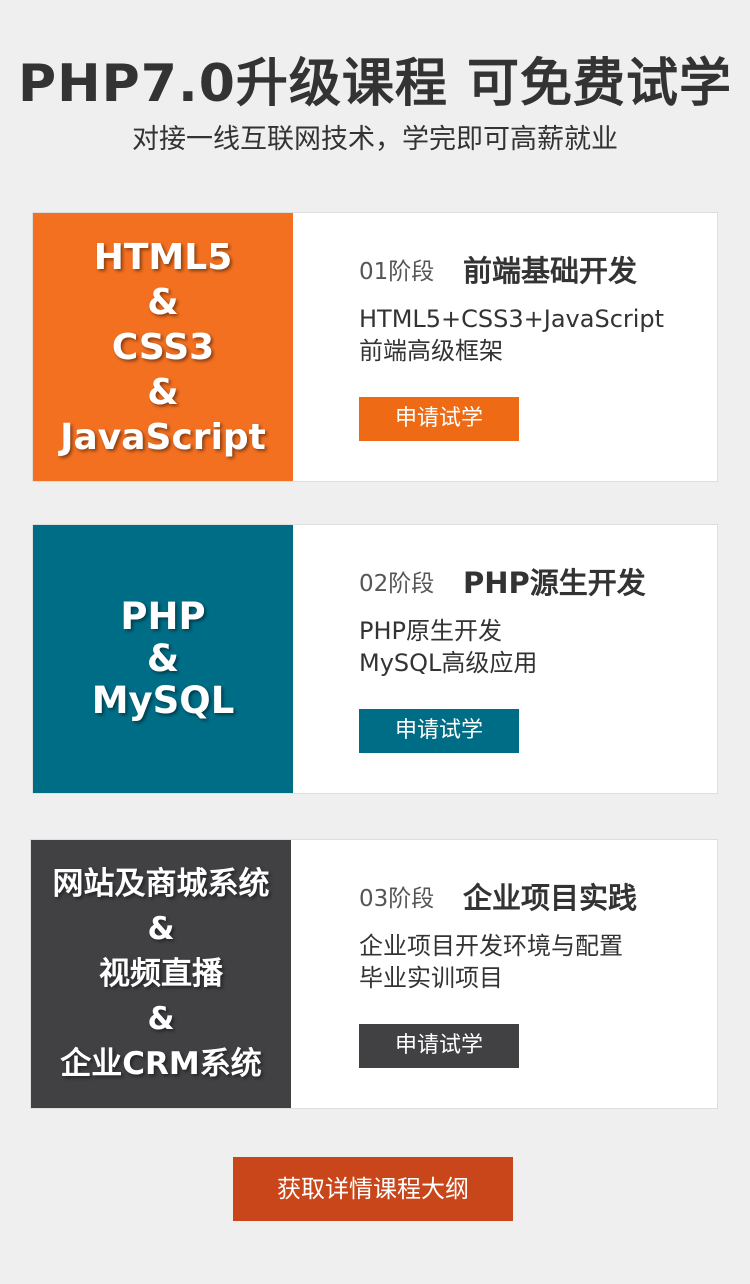 Image resolution: width=750 pixels, height=1284 pixels. Describe the element at coordinates (430, 631) in the screenshot. I see `desc-line: PHP原生开发` at that location.